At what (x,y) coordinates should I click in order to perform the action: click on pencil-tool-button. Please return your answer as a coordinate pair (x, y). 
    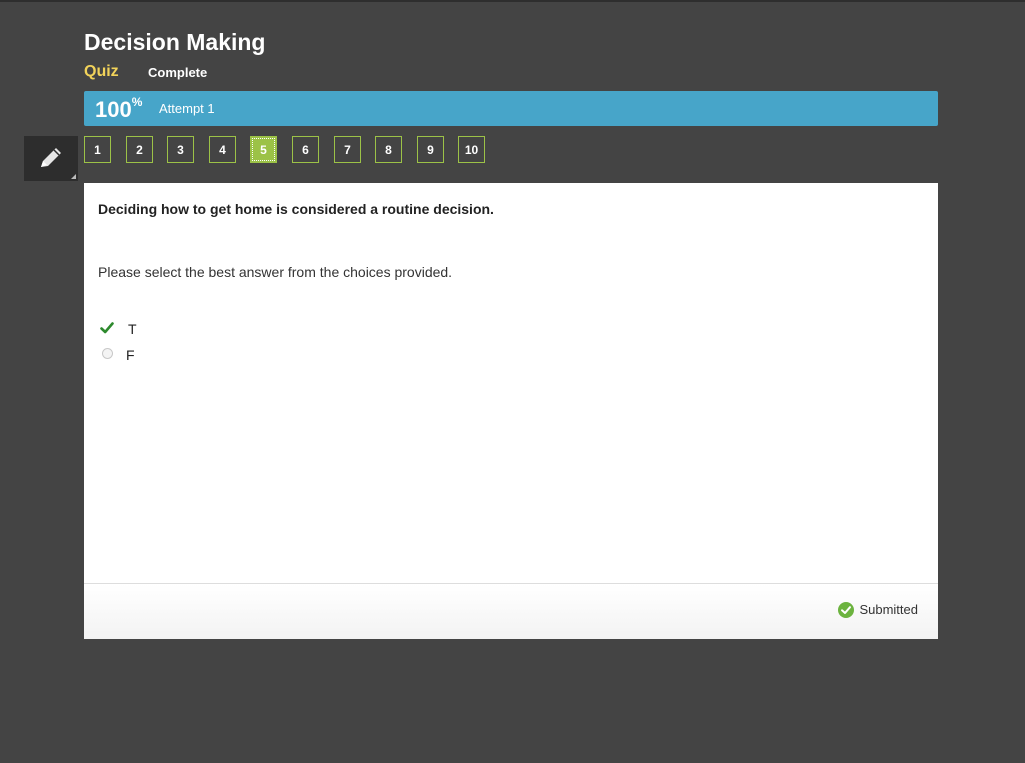
    Looking at the image, I should click on (51, 158).